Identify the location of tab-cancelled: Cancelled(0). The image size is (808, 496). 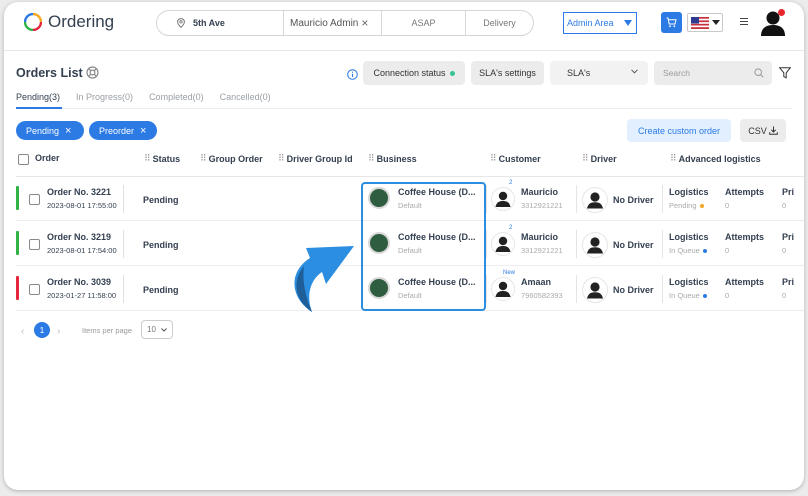
(245, 97).